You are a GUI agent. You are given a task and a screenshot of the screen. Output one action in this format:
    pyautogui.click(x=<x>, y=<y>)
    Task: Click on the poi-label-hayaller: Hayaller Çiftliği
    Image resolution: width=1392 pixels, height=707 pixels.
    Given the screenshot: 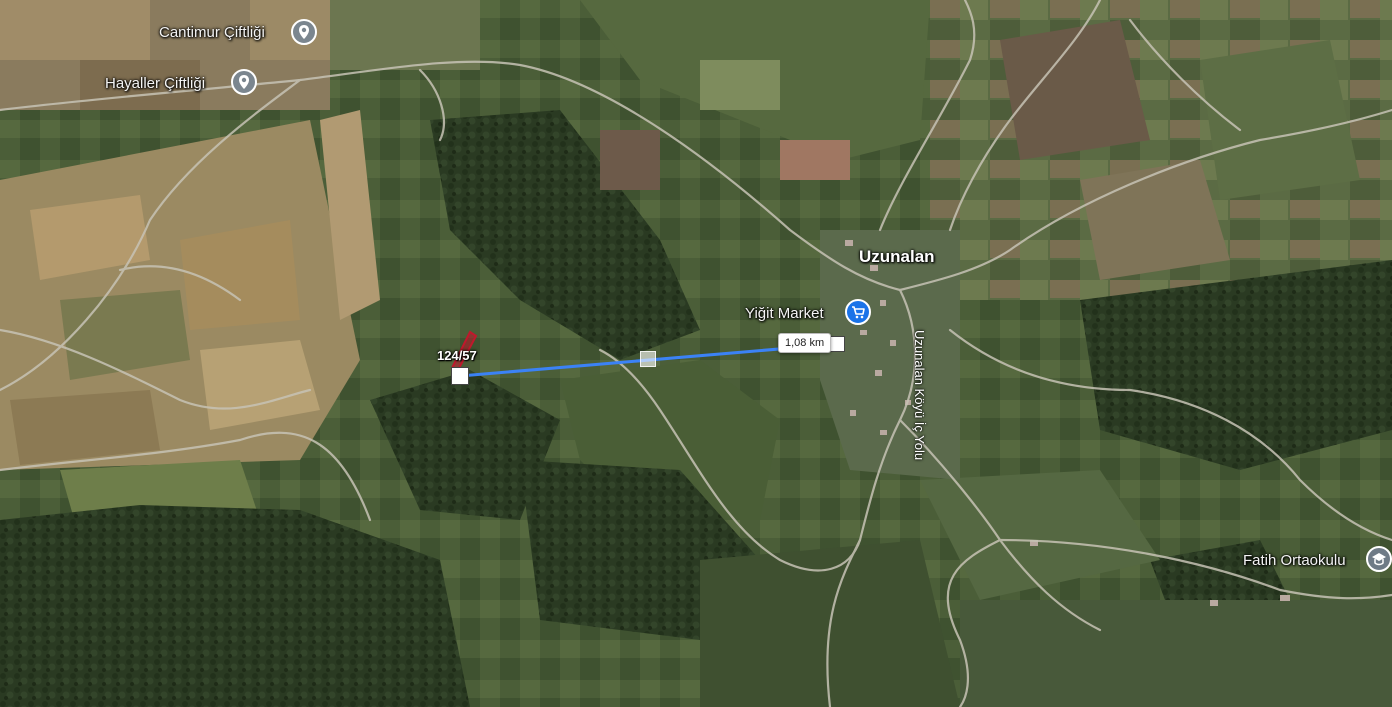 What is the action you would take?
    pyautogui.click(x=155, y=83)
    